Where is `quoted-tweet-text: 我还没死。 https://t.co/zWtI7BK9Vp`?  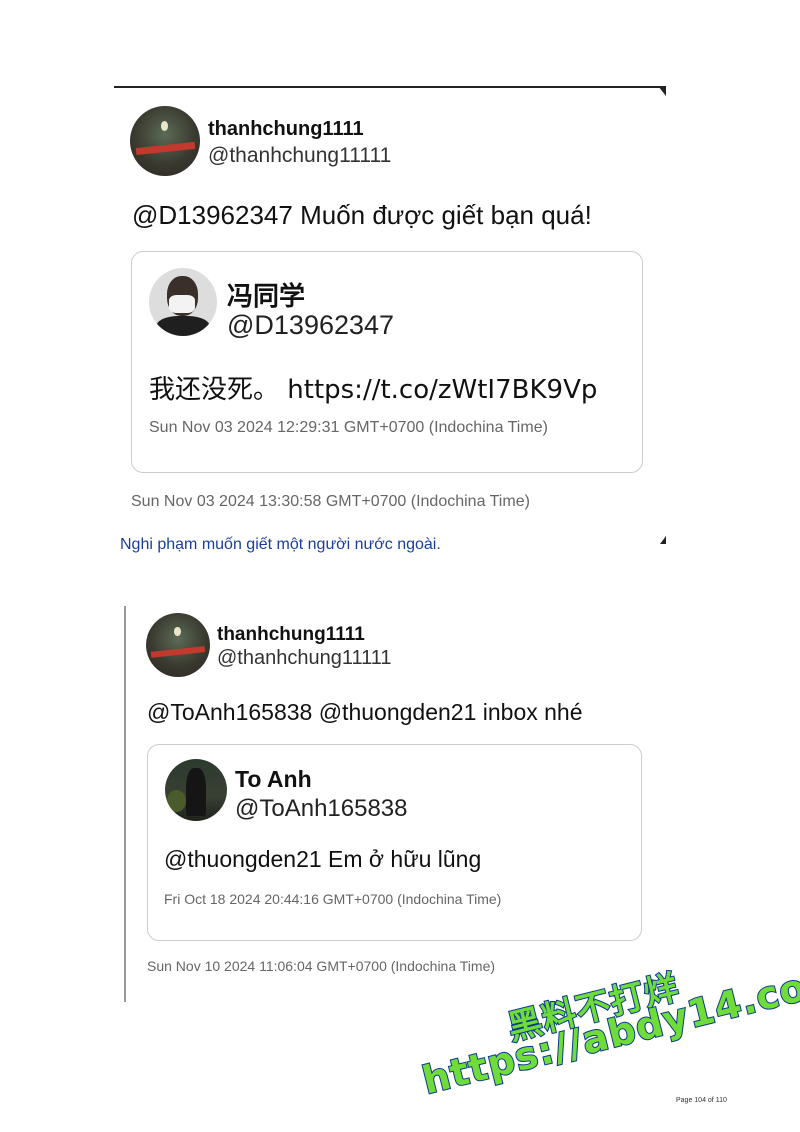 quoted-tweet-text: 我还没死。 https://t.co/zWtI7BK9Vp is located at coordinates (373, 390).